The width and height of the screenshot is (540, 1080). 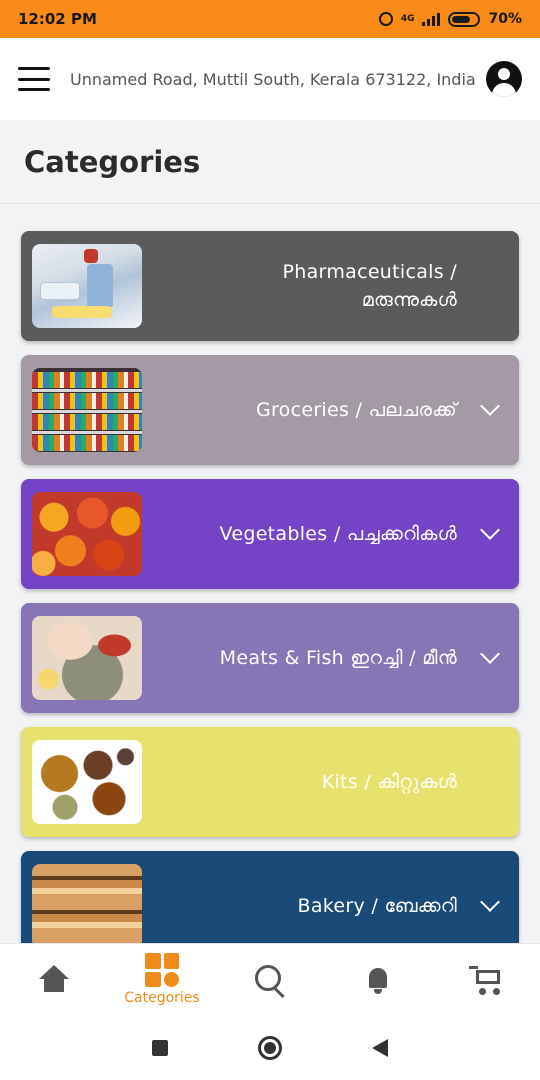 What do you see at coordinates (389, 782) in the screenshot?
I see `category-label: Kits / കിറ്റുകൾ` at bounding box center [389, 782].